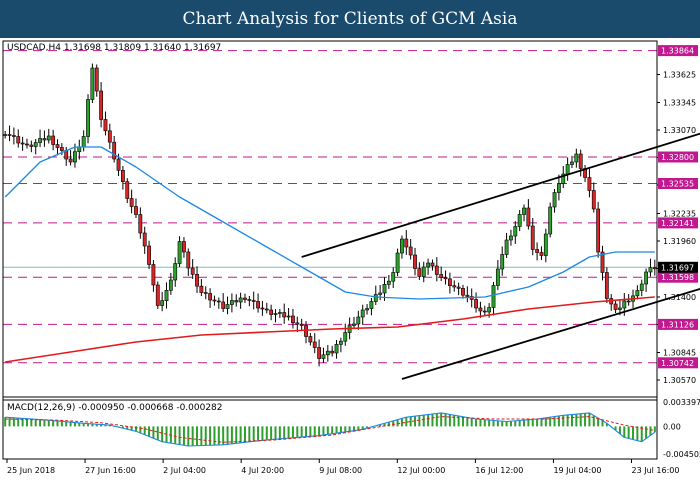  I want to click on current-price-label: 1.31697, so click(677, 267).